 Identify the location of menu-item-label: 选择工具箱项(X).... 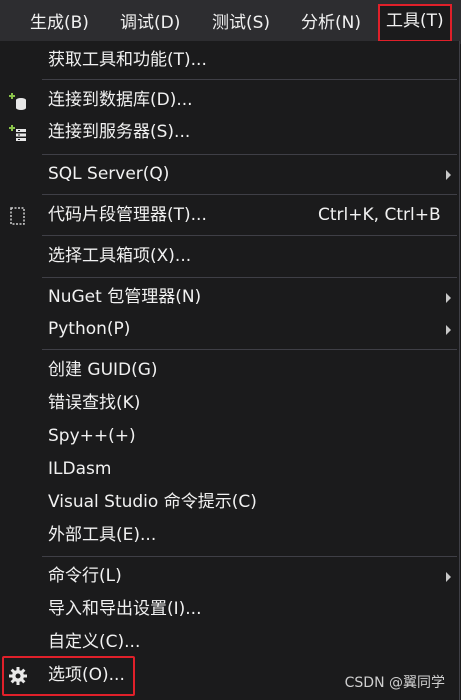
(120, 256).